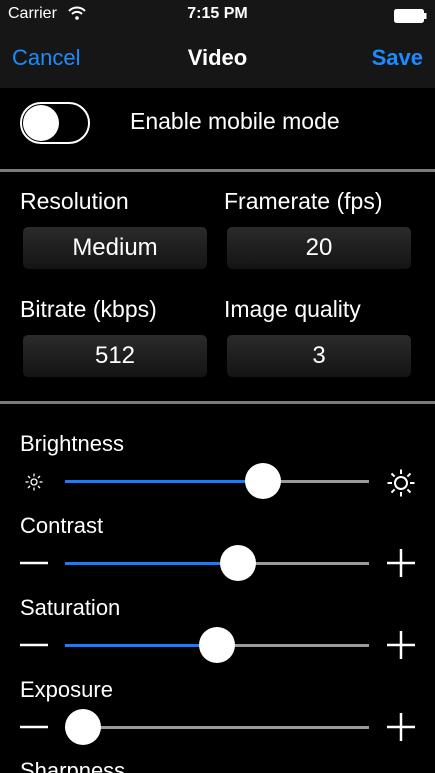 This screenshot has width=435, height=773. What do you see at coordinates (72, 443) in the screenshot?
I see `brightness-label: Brightness` at bounding box center [72, 443].